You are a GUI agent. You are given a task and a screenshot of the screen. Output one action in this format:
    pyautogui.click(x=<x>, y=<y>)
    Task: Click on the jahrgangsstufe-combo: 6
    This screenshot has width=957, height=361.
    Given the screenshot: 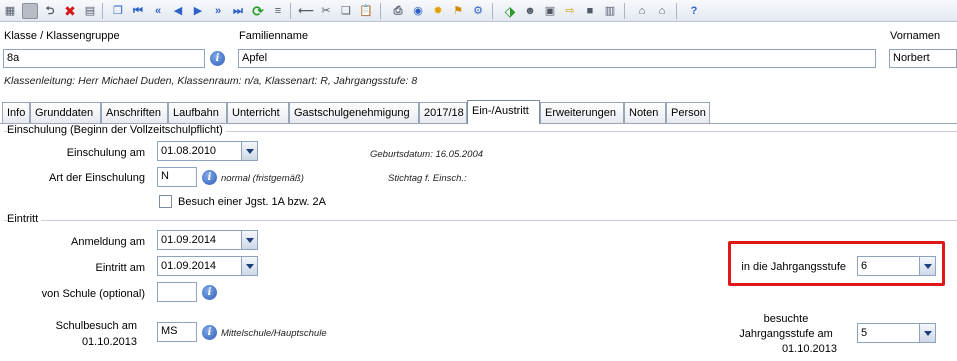 What is the action you would take?
    pyautogui.click(x=896, y=266)
    